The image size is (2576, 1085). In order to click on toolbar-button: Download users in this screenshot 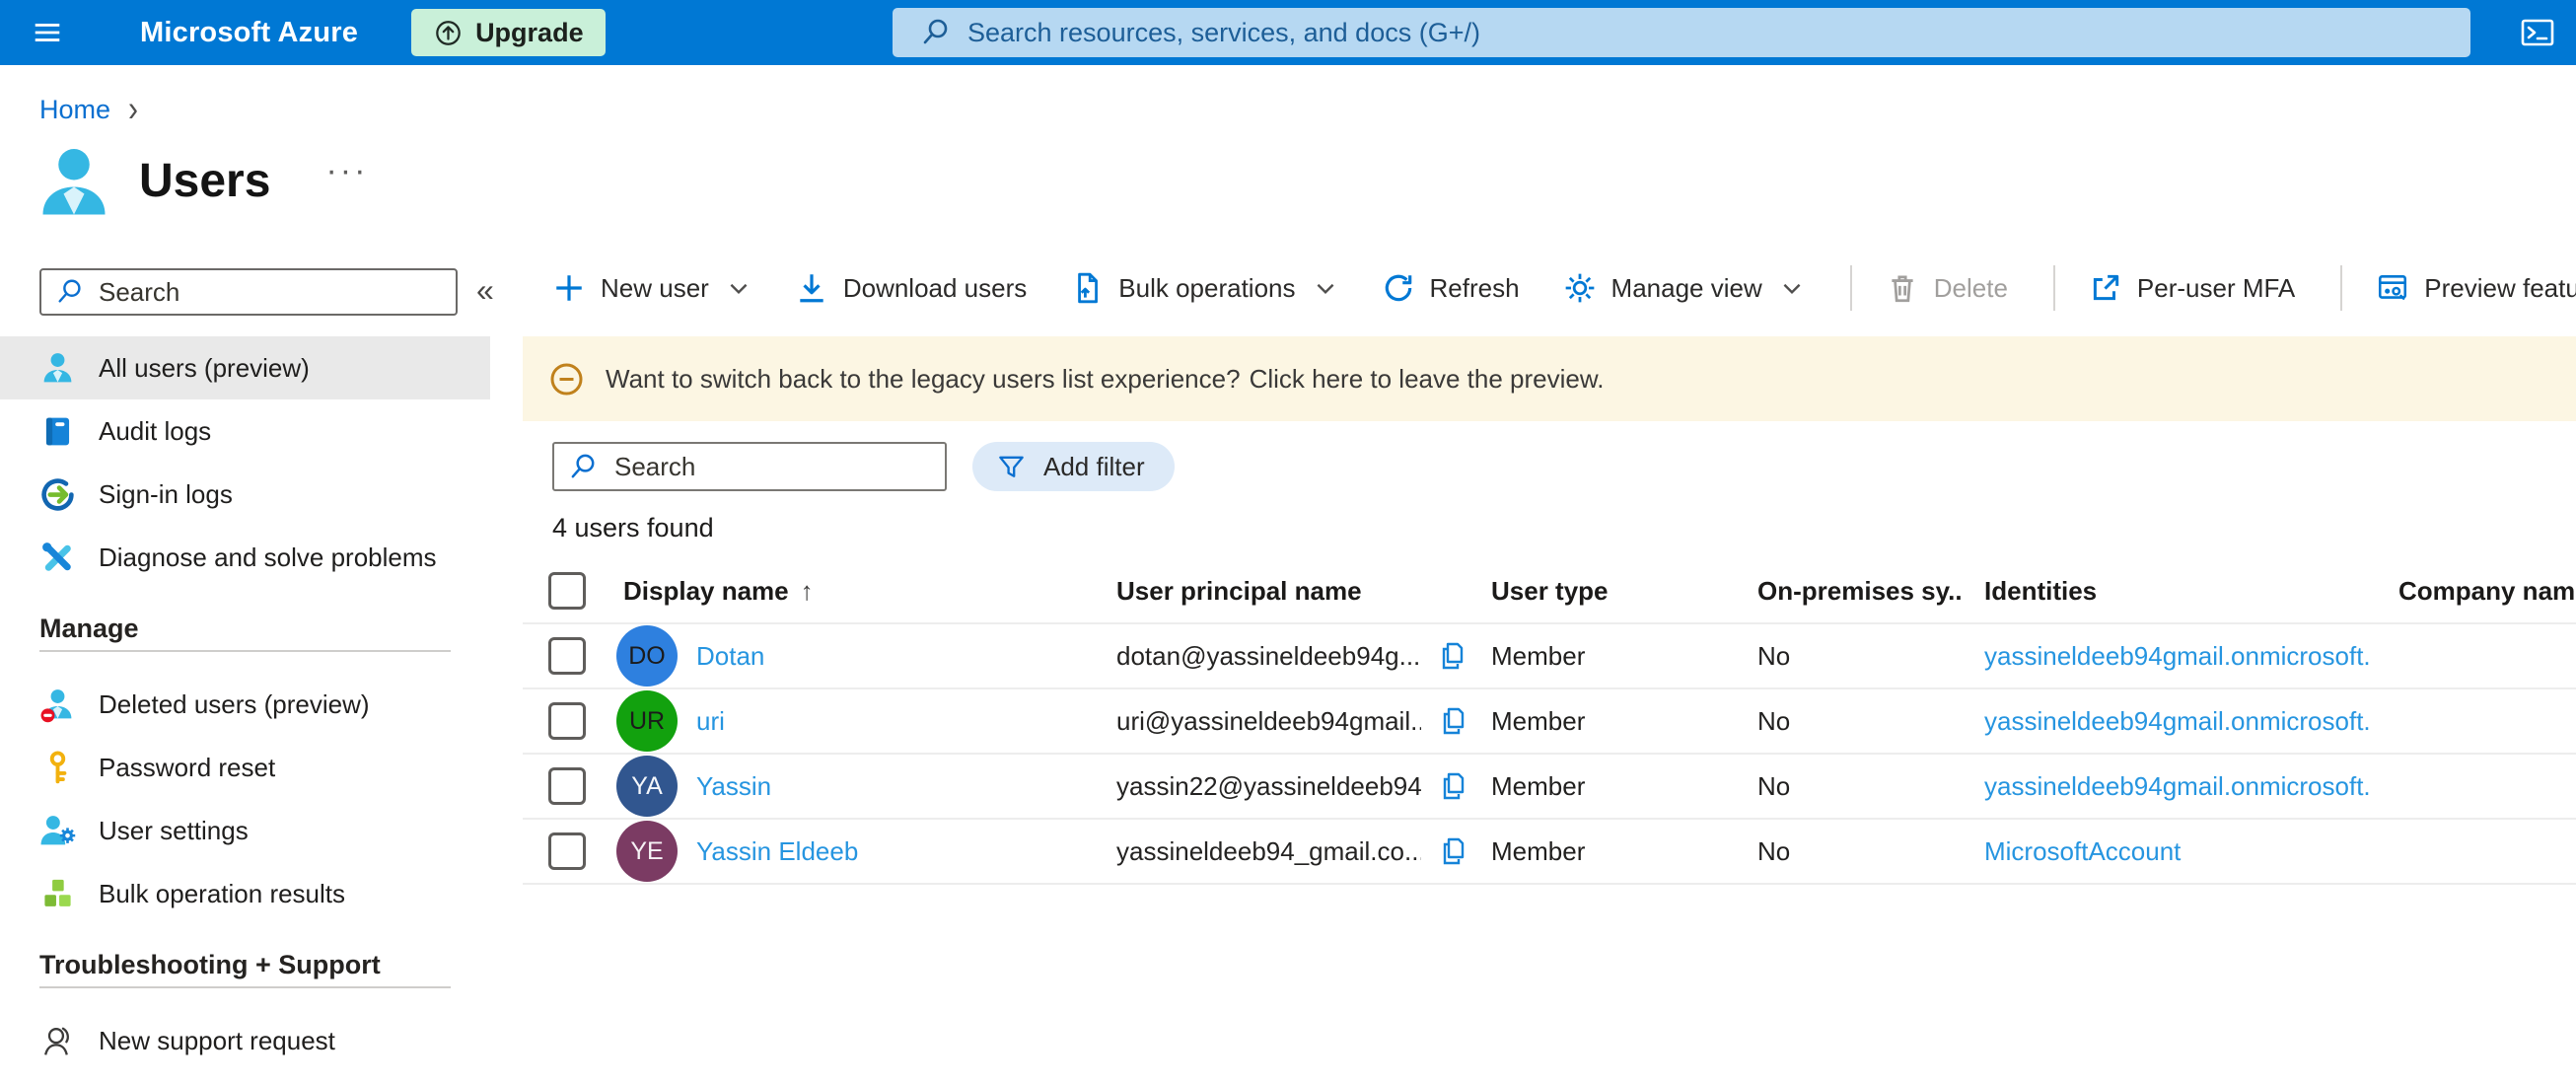, I will do `click(911, 288)`.